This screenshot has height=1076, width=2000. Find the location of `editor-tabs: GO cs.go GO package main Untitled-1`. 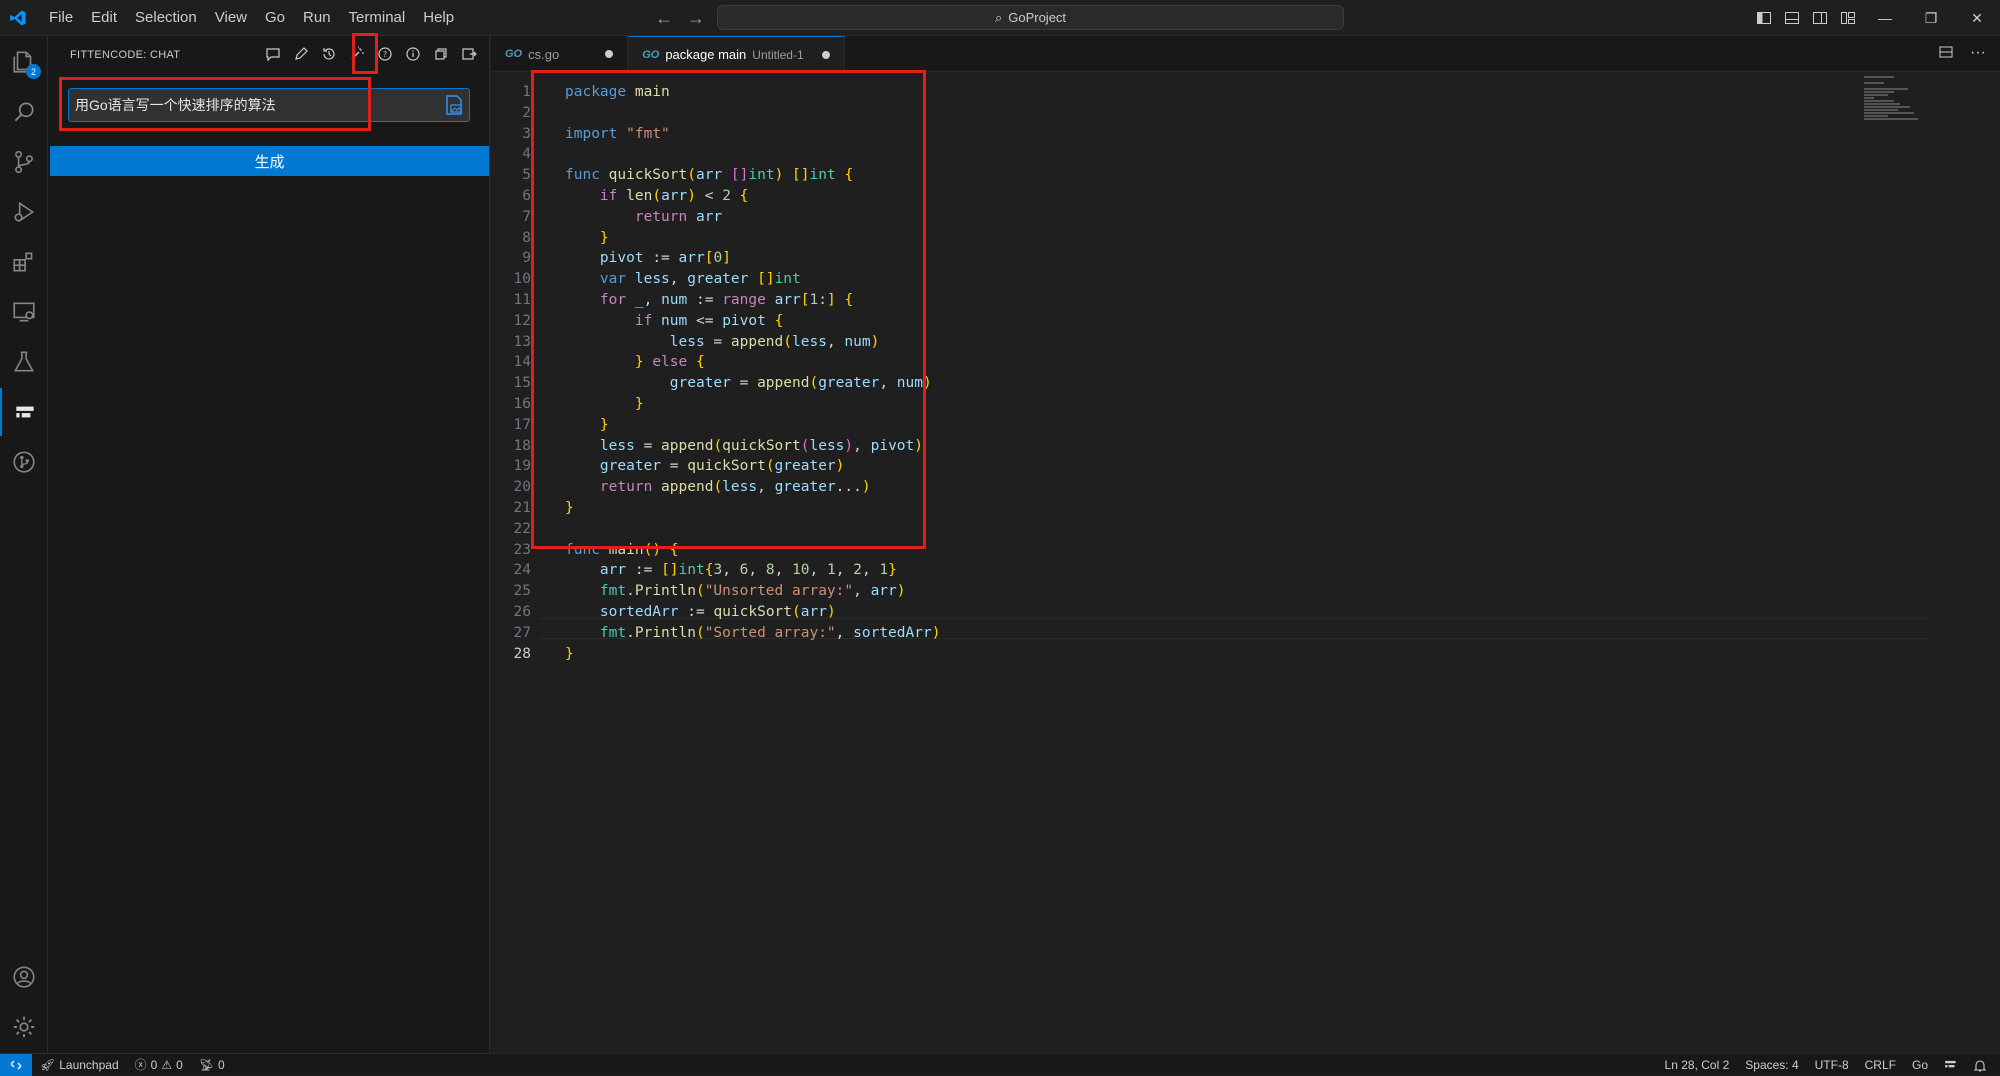

editor-tabs: GO cs.go GO package main Untitled-1 is located at coordinates (1245, 54).